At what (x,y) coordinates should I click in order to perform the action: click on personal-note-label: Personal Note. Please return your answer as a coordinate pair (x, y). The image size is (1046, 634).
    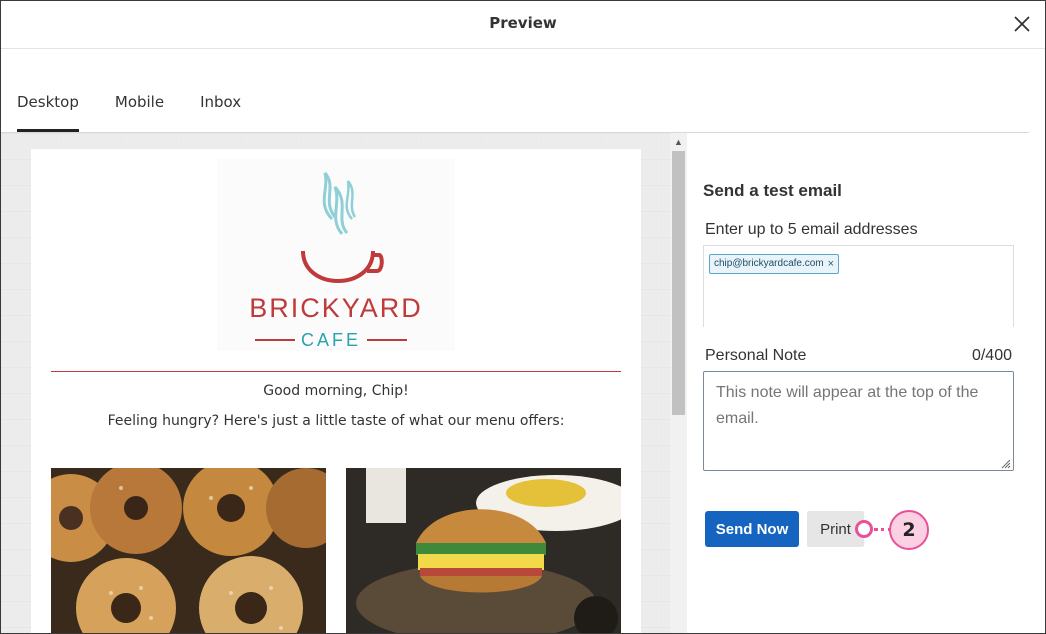
    Looking at the image, I should click on (756, 355).